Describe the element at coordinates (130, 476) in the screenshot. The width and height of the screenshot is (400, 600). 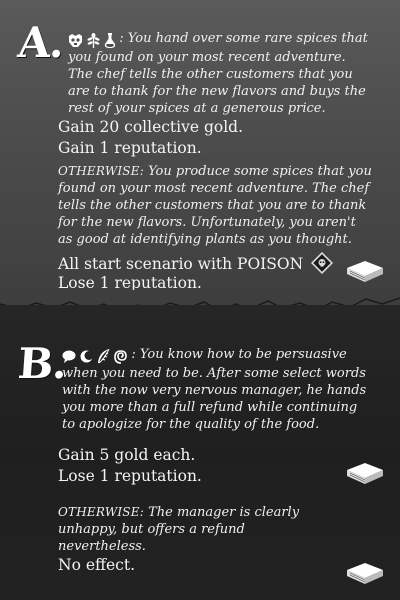
I see `option-b-effect-2: Lose 1 reputation.` at that location.